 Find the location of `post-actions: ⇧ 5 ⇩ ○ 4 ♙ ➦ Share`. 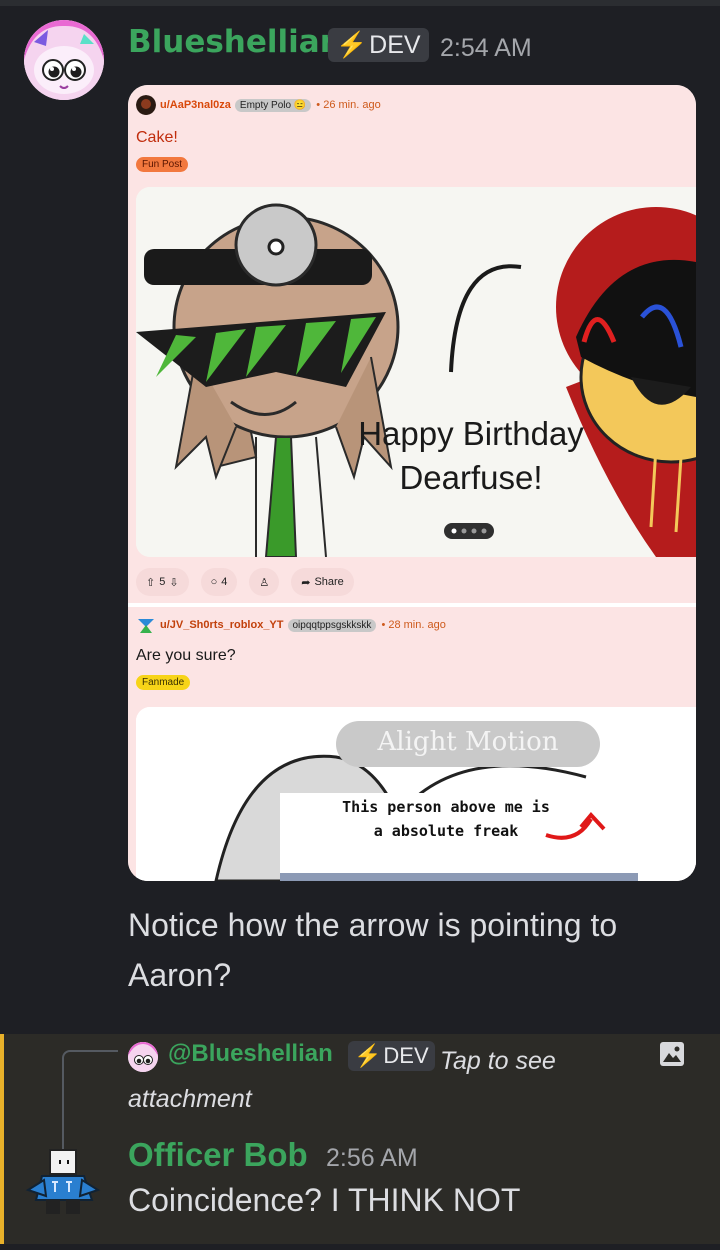

post-actions: ⇧ 5 ⇩ ○ 4 ♙ ➦ Share is located at coordinates (245, 582).